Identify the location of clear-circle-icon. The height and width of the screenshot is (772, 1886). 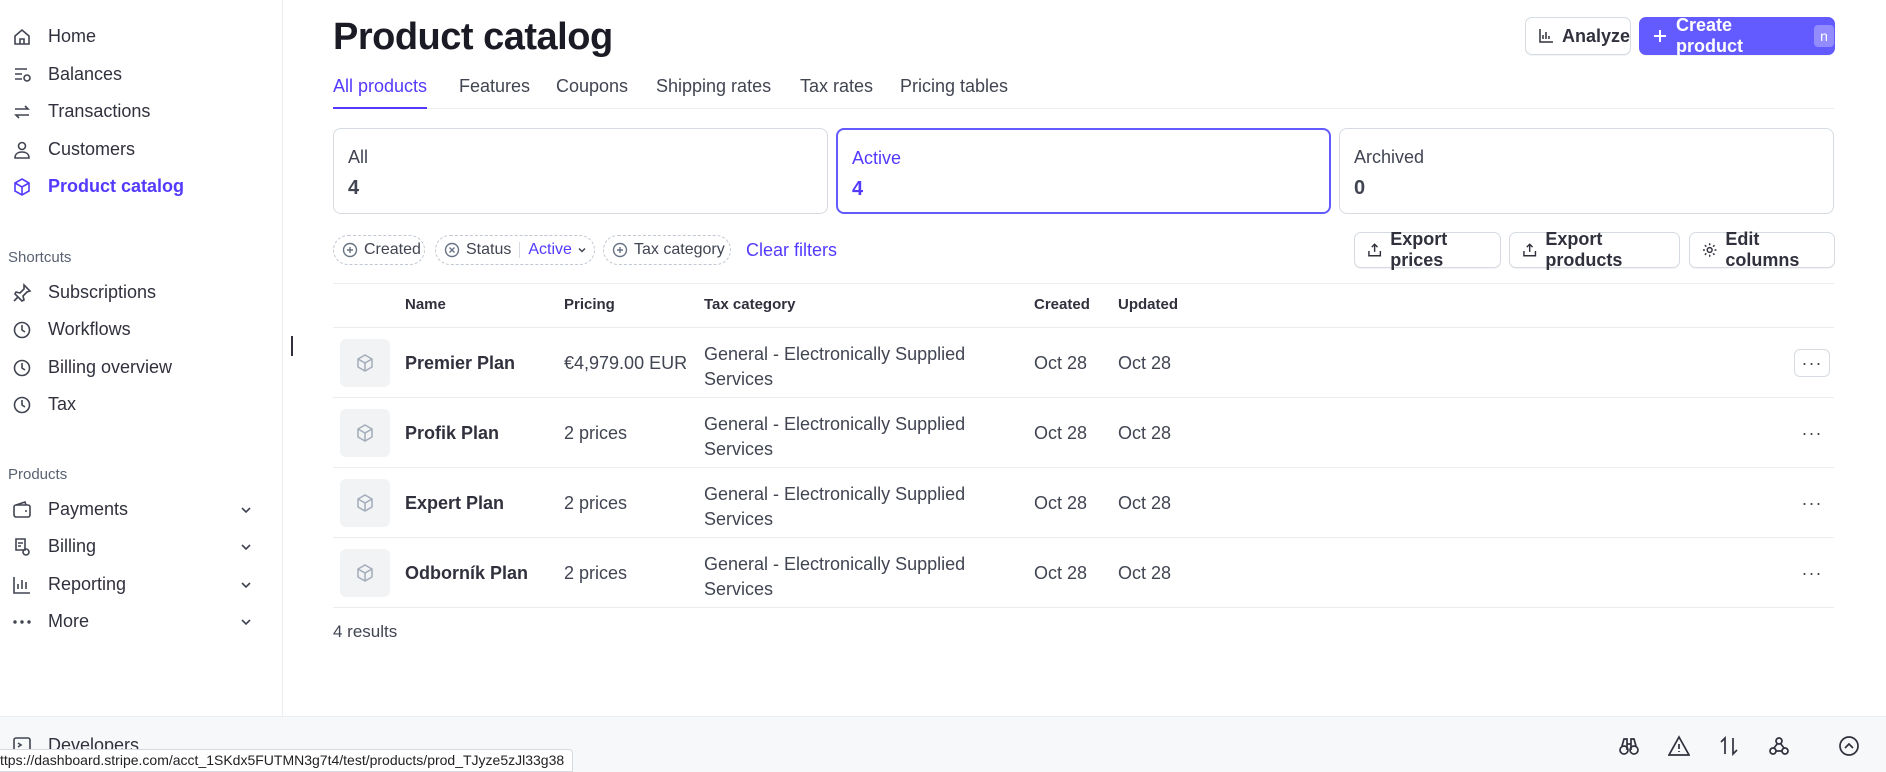
(452, 250).